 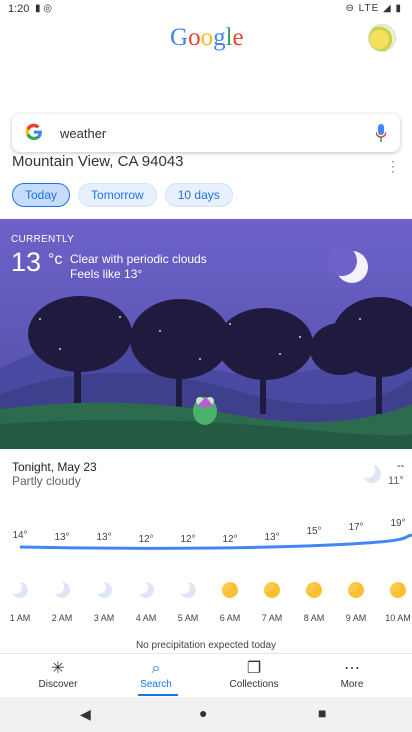 What do you see at coordinates (158, 695) in the screenshot?
I see `active-tab-indicator` at bounding box center [158, 695].